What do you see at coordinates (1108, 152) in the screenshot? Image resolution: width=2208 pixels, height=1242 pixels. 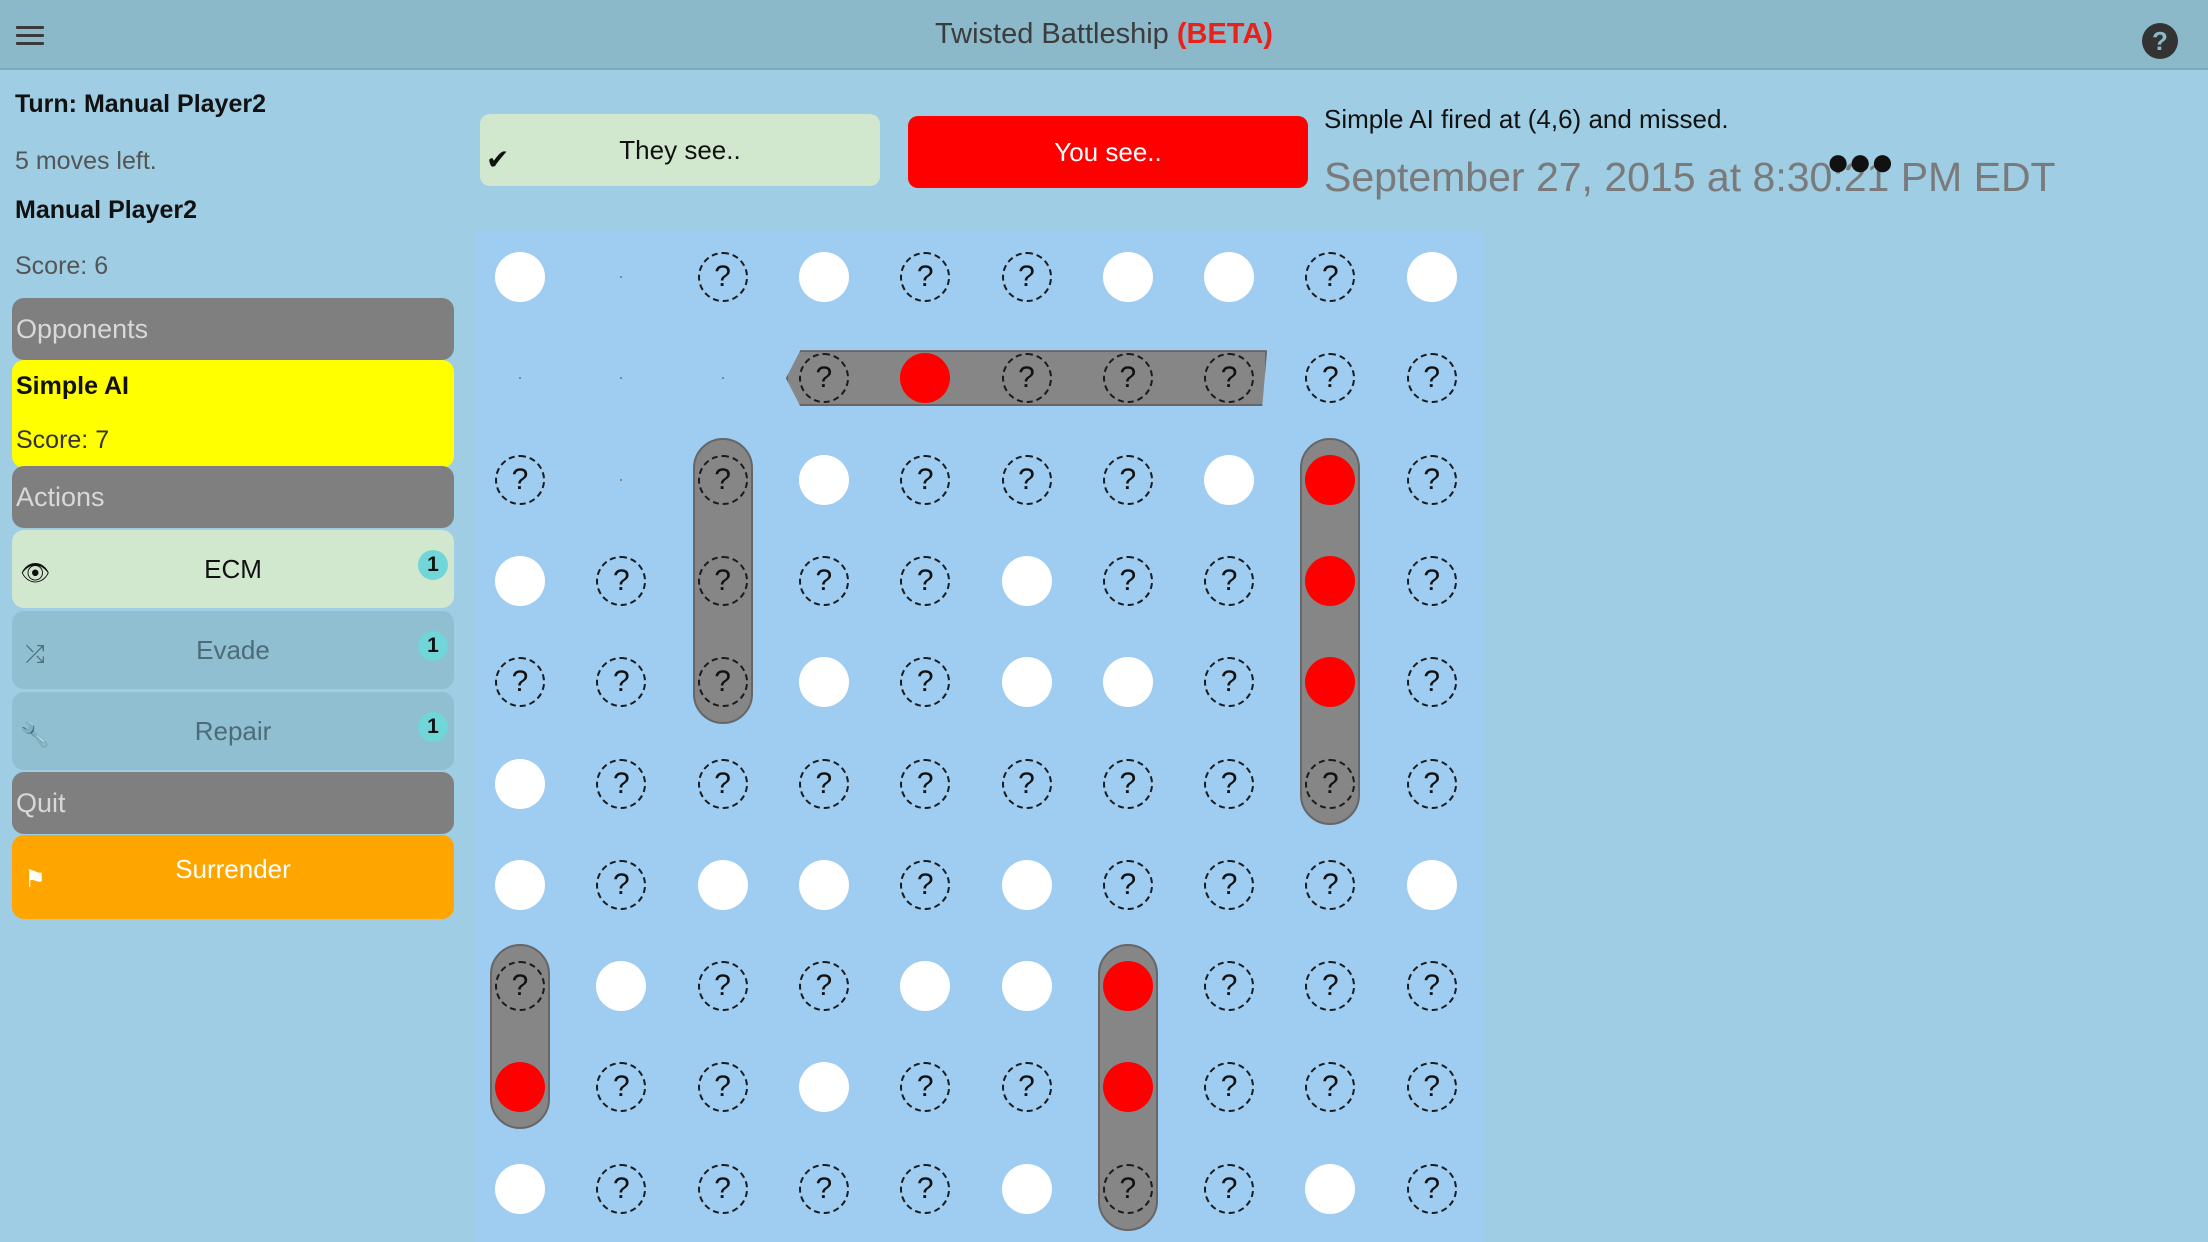 I see `you-see-button: You see..` at bounding box center [1108, 152].